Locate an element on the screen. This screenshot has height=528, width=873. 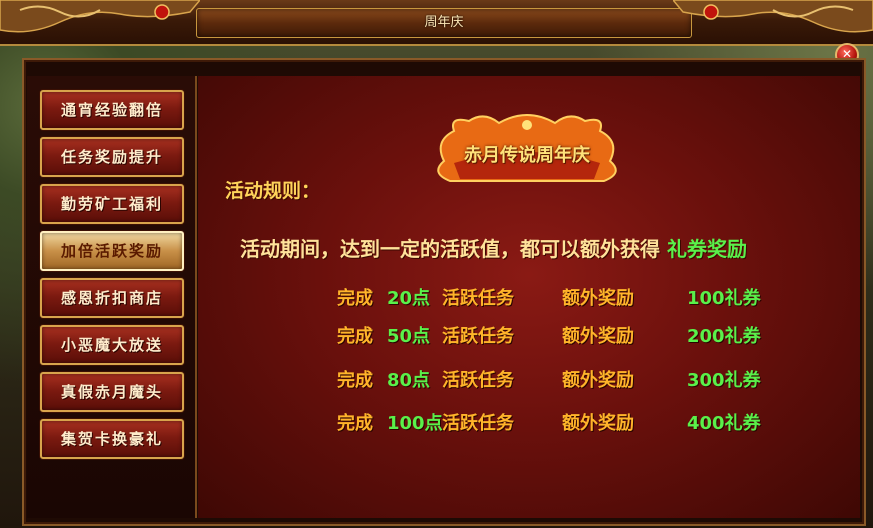
row-points: 50点 is located at coordinates (409, 336).